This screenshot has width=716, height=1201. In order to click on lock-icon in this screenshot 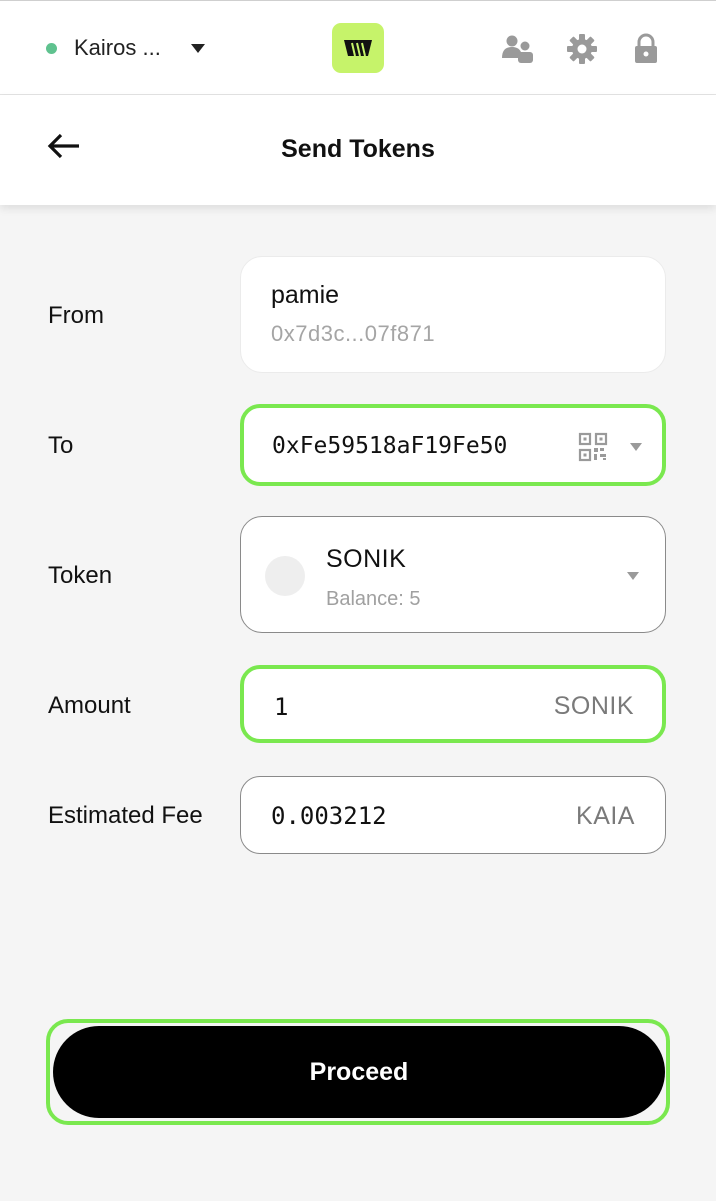, I will do `click(646, 49)`.